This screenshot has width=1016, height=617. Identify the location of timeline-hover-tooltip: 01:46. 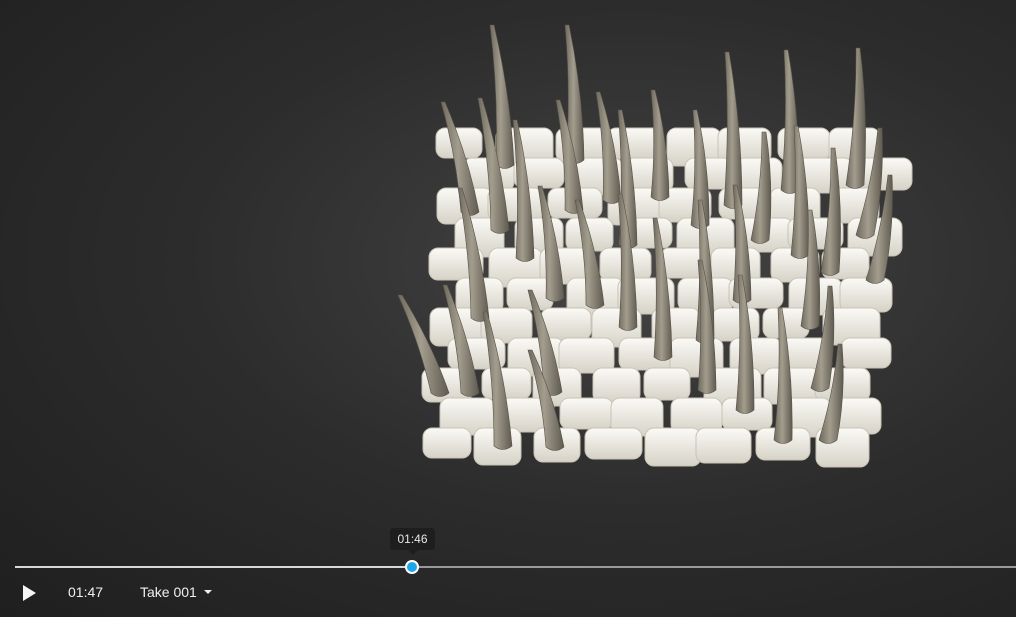
(412, 541).